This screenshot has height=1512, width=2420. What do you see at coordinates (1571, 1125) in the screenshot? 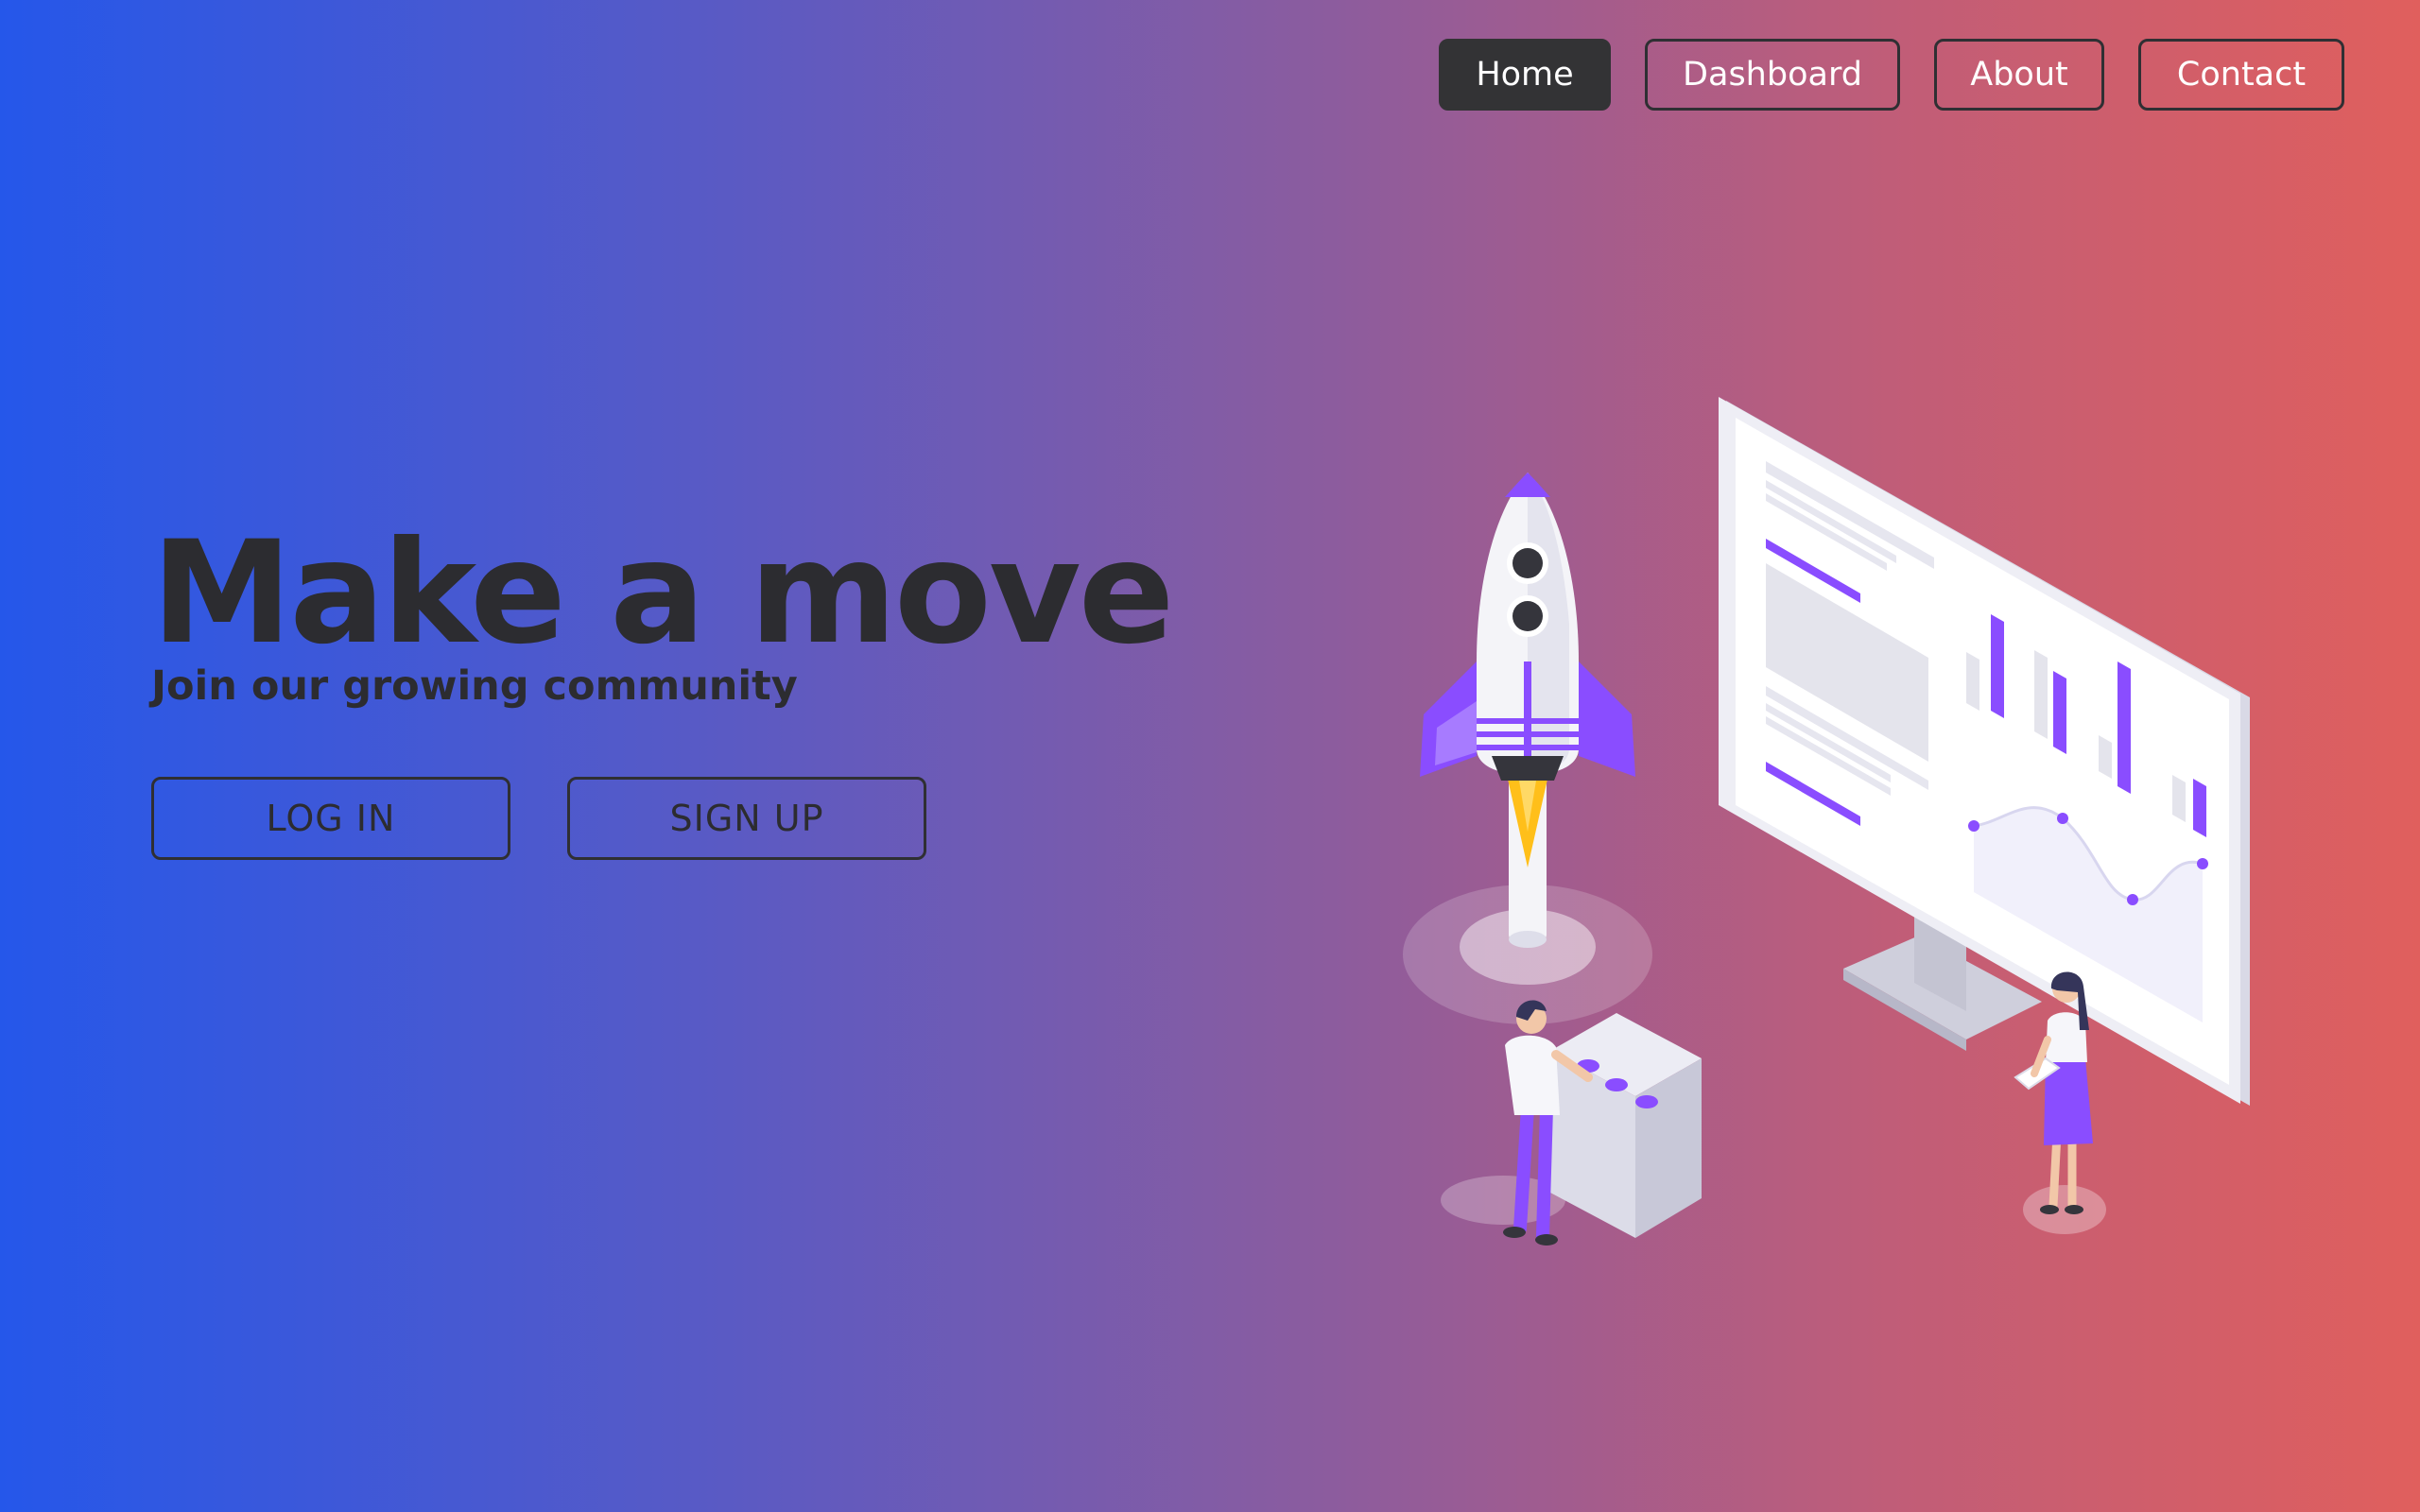
I see `control-panel-icon` at bounding box center [1571, 1125].